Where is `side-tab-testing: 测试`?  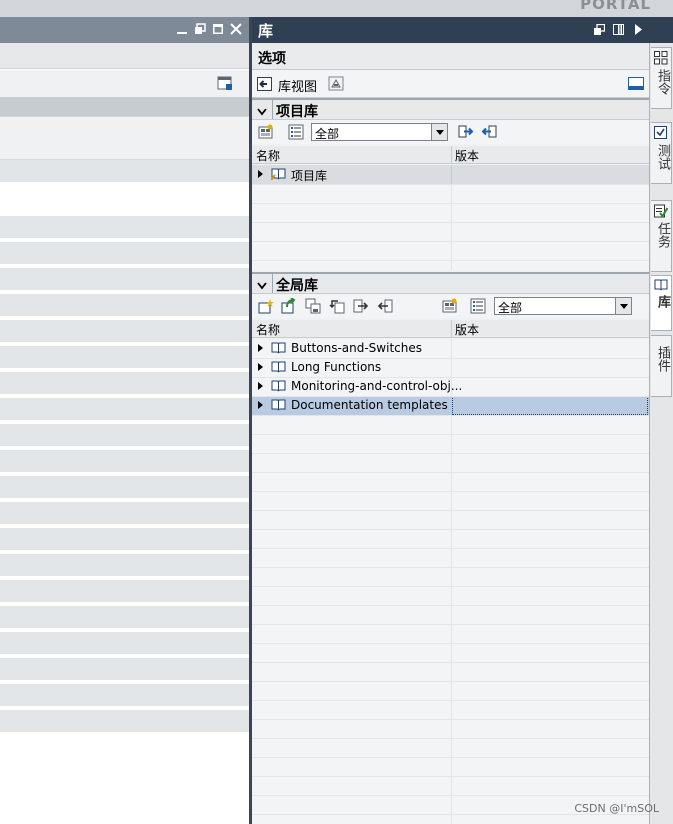 side-tab-testing: 测试 is located at coordinates (661, 153).